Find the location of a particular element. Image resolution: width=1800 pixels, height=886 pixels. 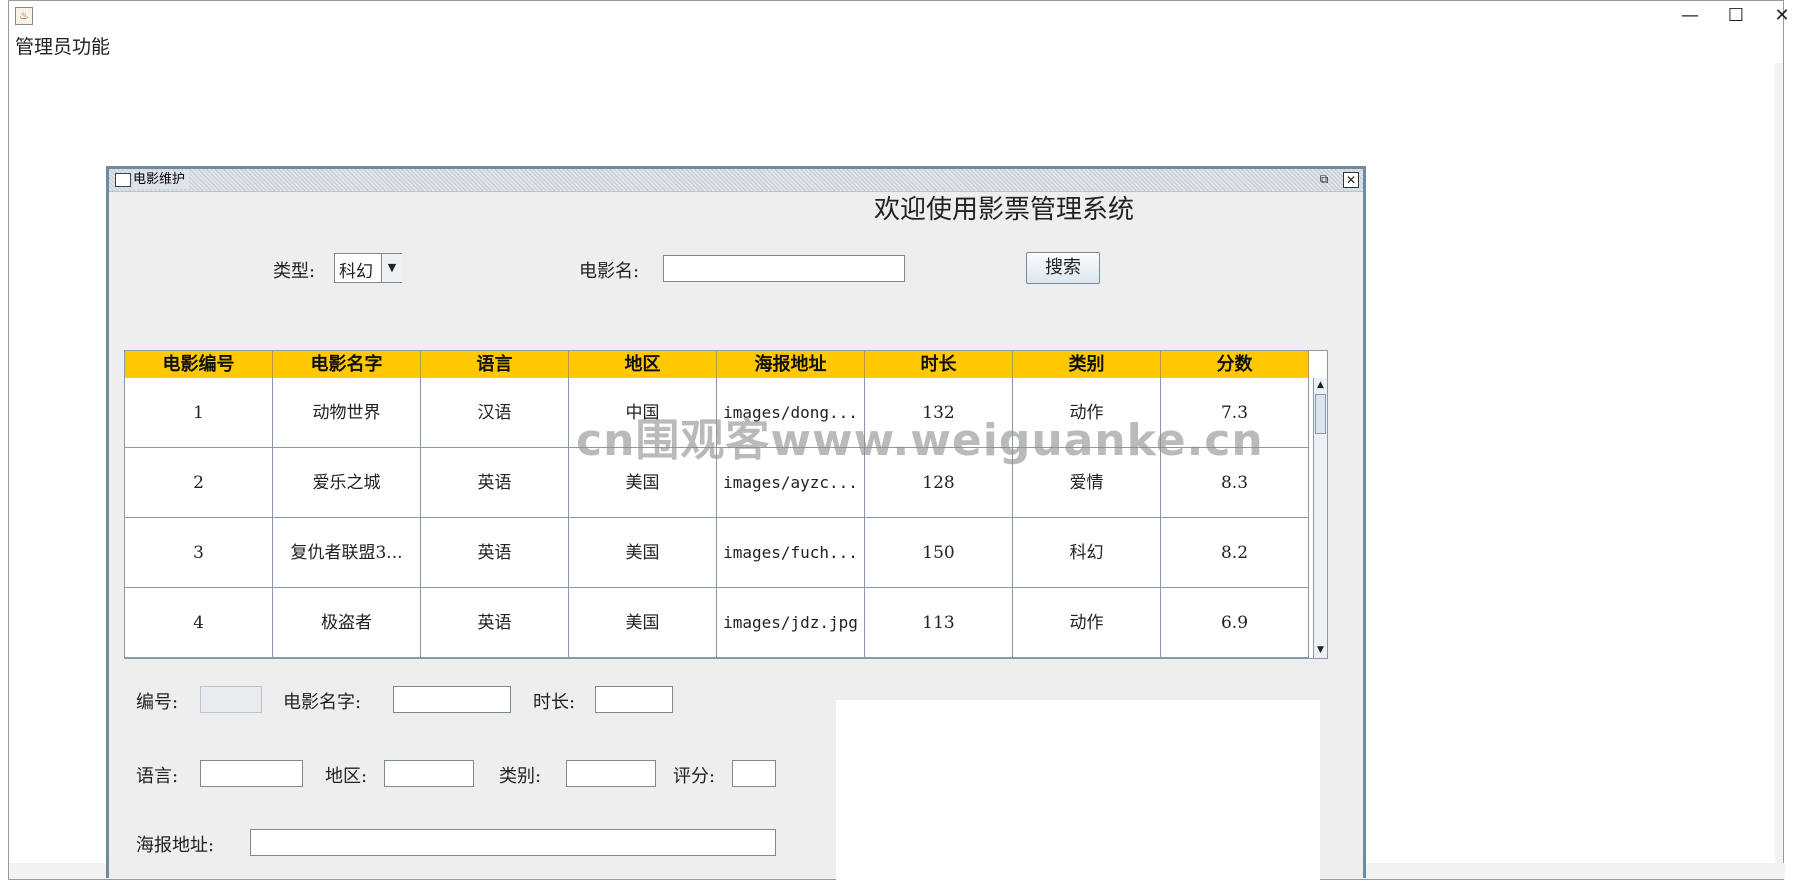

table-cell: 8.2 is located at coordinates (1235, 553).